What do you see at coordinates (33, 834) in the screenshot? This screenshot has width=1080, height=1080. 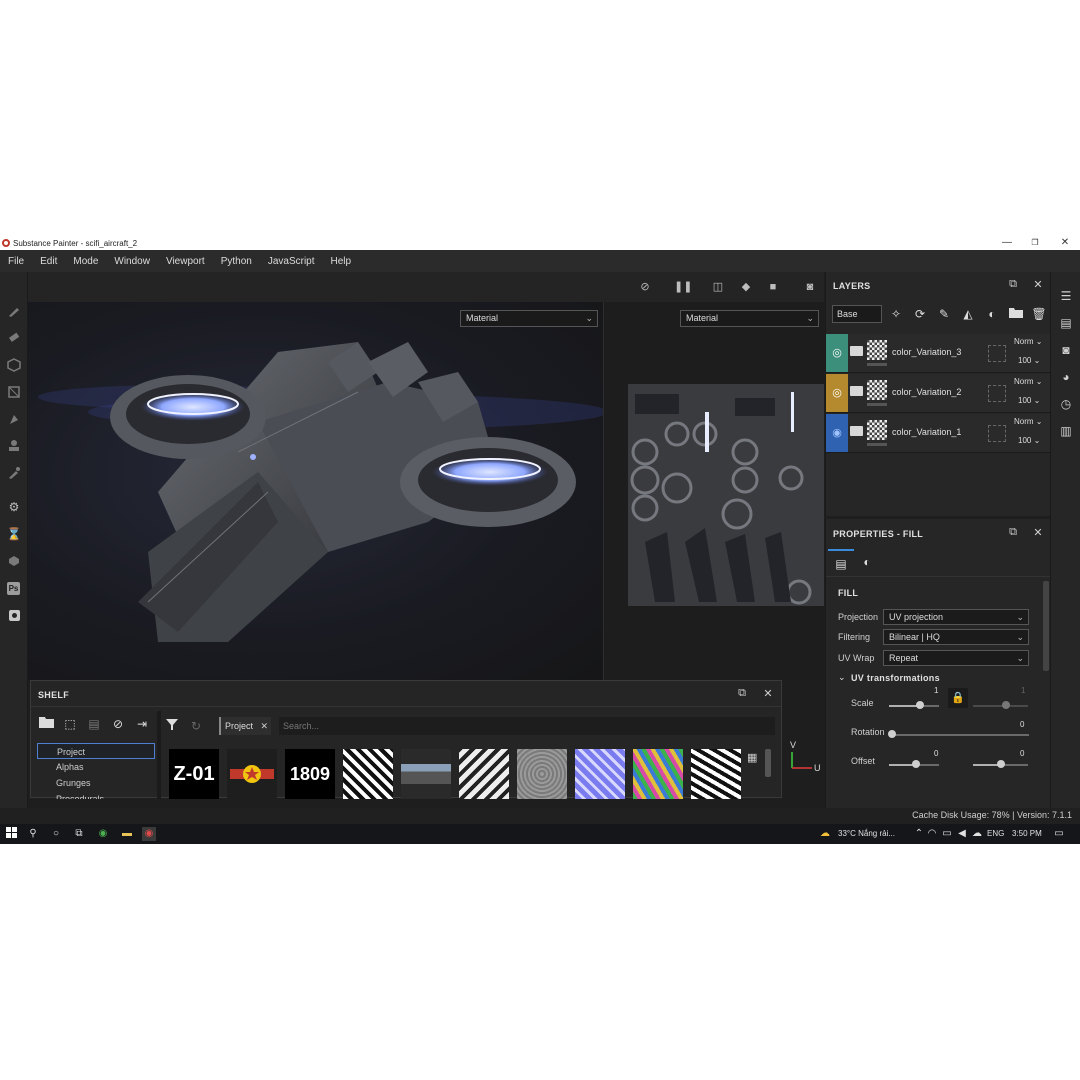 I see `search-icon: ⚲` at bounding box center [33, 834].